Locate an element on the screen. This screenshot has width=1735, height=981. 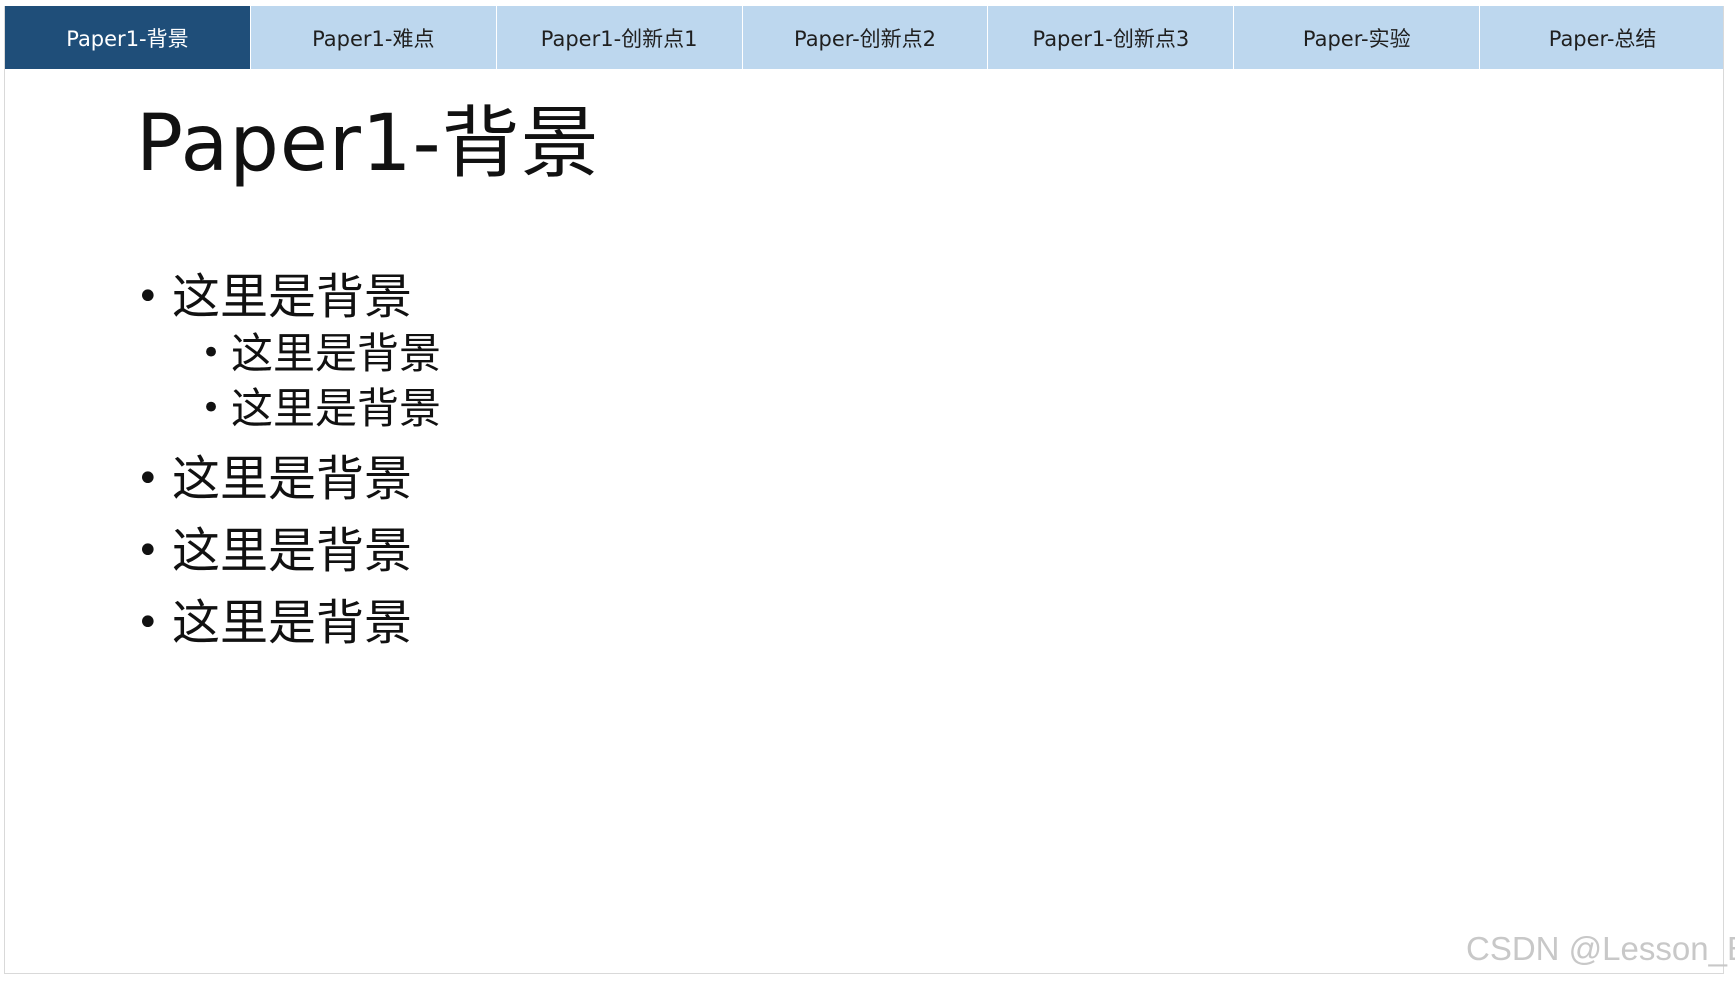
watermark: CSDN @Lesson_E is located at coordinates (1600, 948).